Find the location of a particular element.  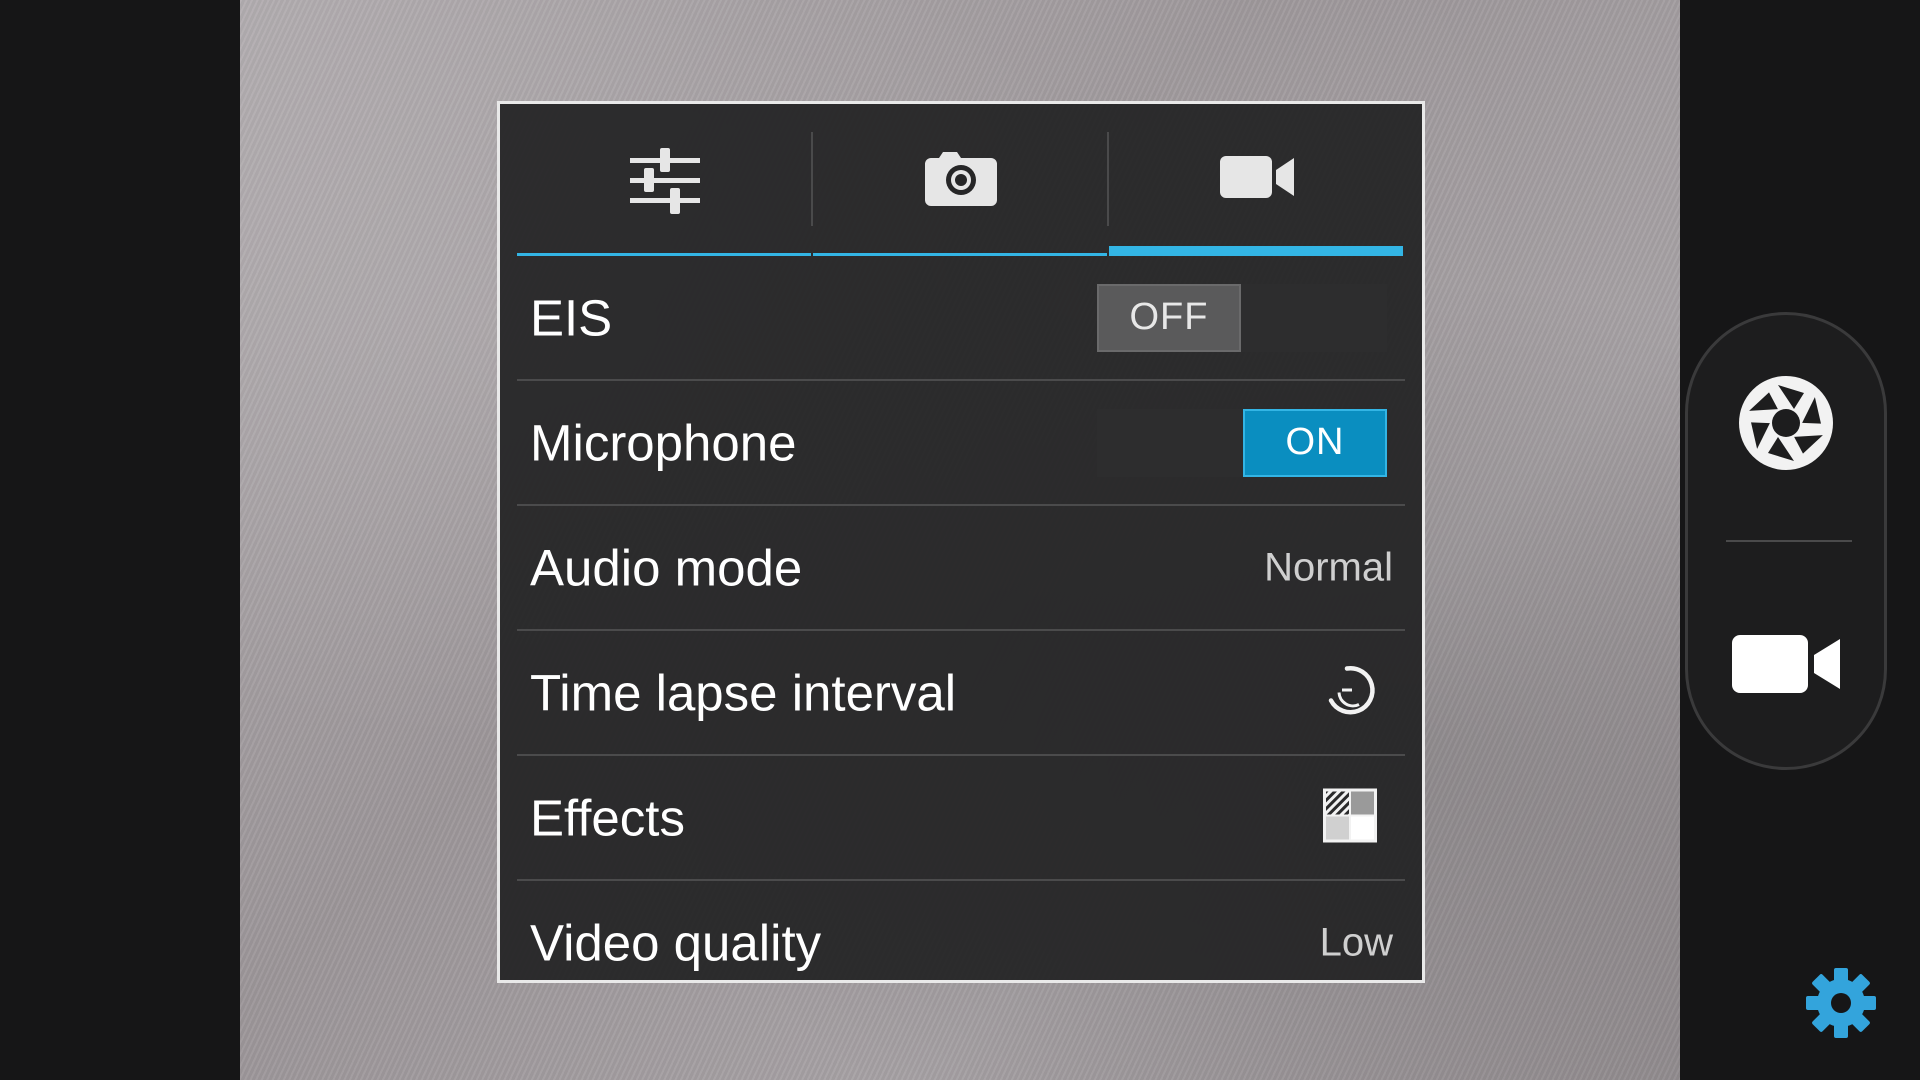

gear-icon is located at coordinates (1841, 1005).